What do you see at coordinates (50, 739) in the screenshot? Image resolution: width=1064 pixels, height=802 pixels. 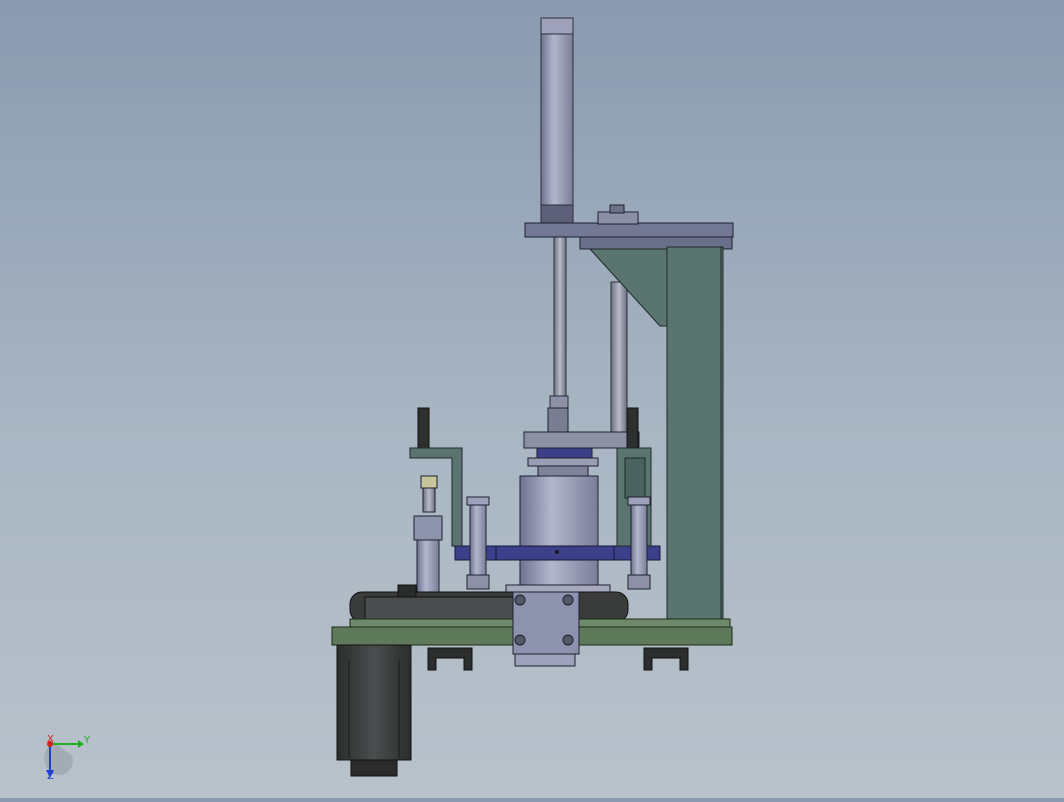 I see `triad-x-label: X` at bounding box center [50, 739].